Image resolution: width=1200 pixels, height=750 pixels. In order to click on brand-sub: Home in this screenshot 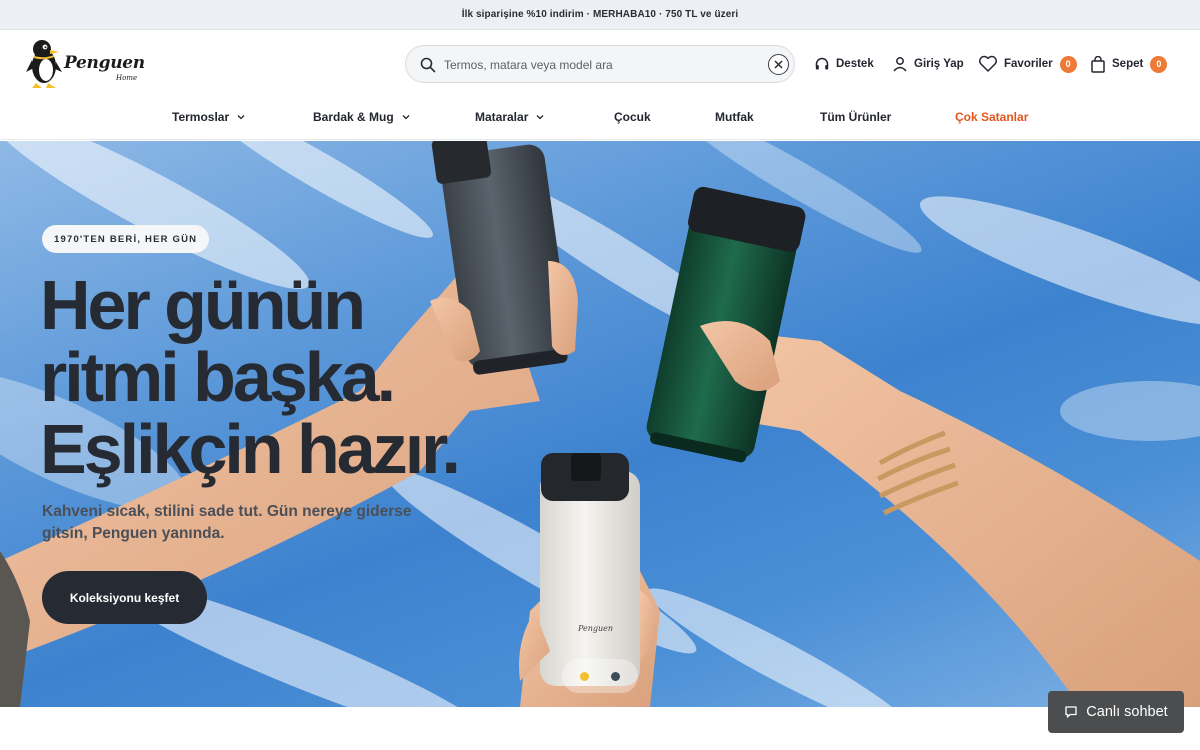, I will do `click(127, 78)`.